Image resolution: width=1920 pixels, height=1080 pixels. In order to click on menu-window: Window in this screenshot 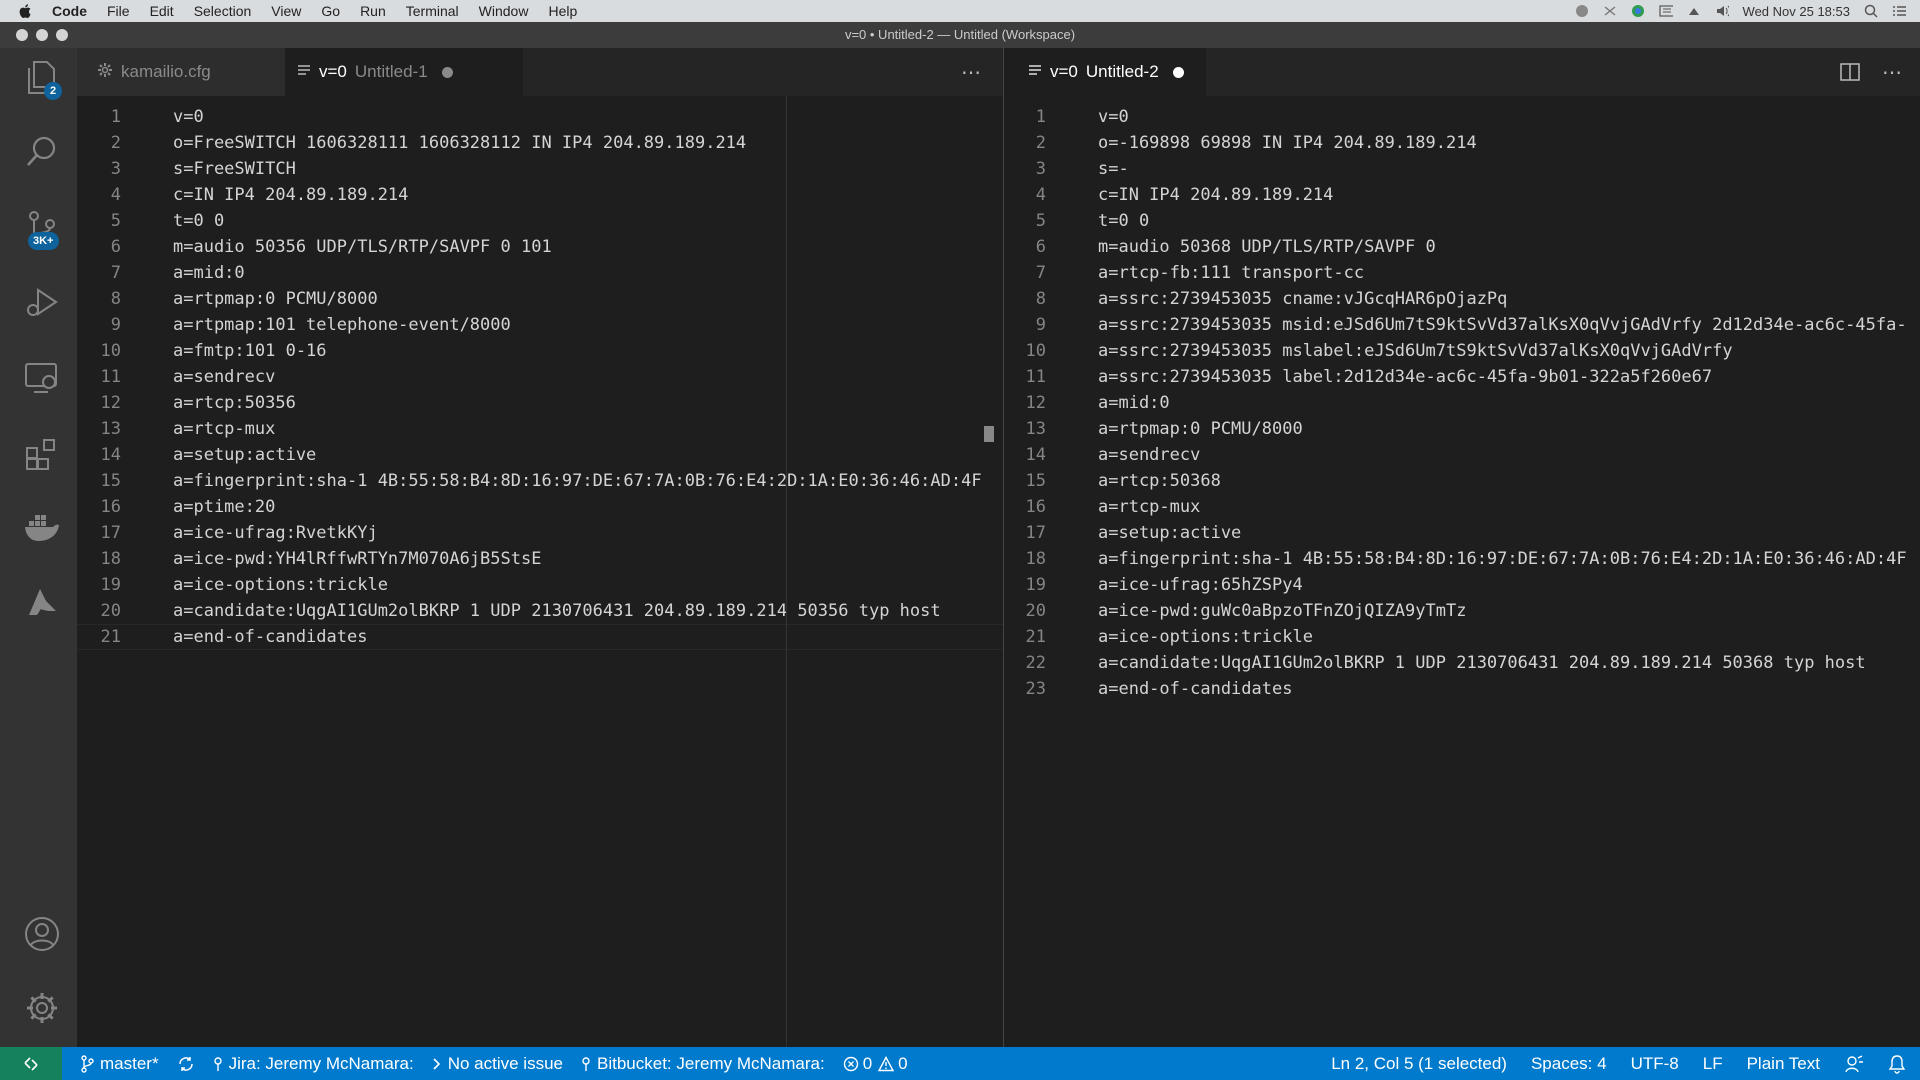, I will do `click(504, 11)`.